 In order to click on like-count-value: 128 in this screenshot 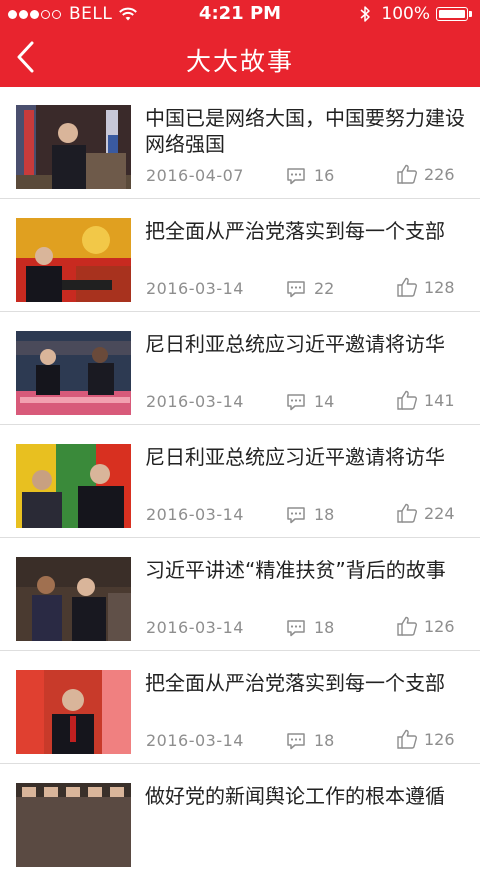, I will do `click(439, 287)`.